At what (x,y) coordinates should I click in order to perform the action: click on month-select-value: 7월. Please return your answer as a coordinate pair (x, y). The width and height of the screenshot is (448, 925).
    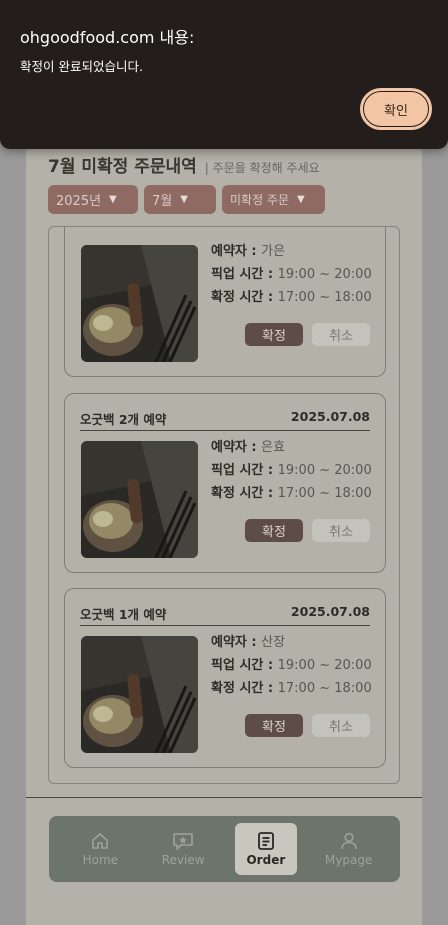
    Looking at the image, I should click on (162, 201).